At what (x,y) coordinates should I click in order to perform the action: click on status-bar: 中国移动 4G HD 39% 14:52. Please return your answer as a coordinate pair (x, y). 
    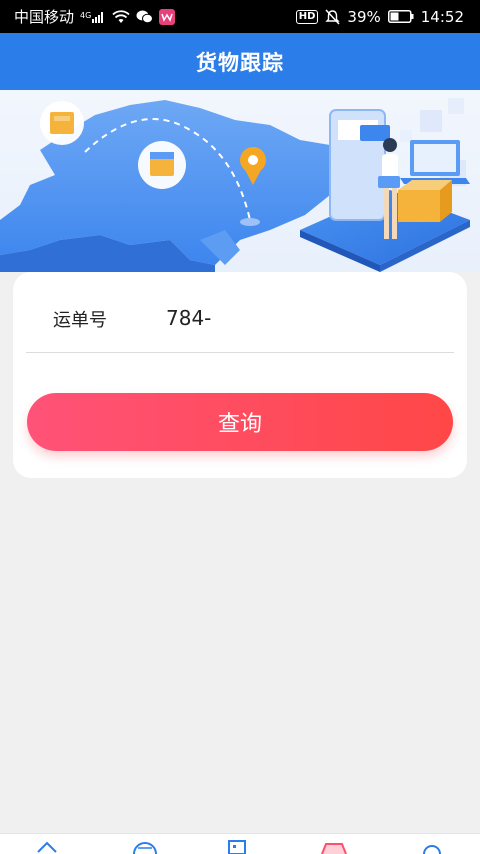
    Looking at the image, I should click on (240, 16).